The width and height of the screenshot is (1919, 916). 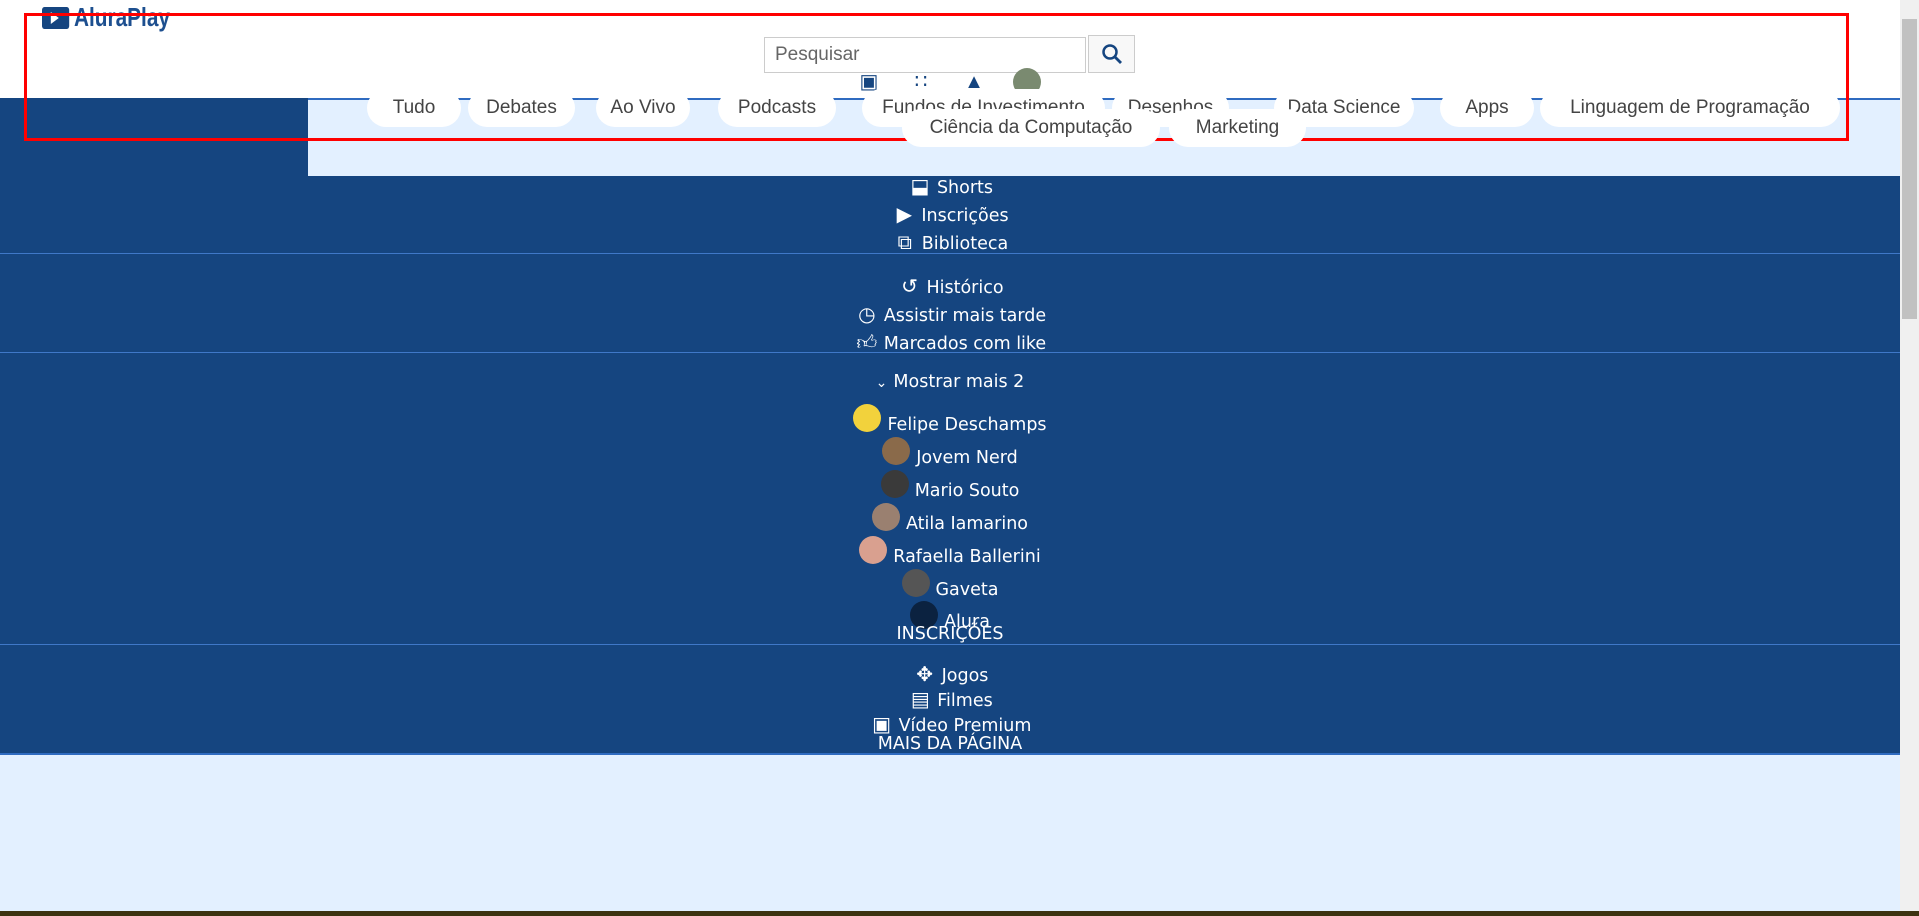 I want to click on logo: AluraPlay, so click(x=106, y=17).